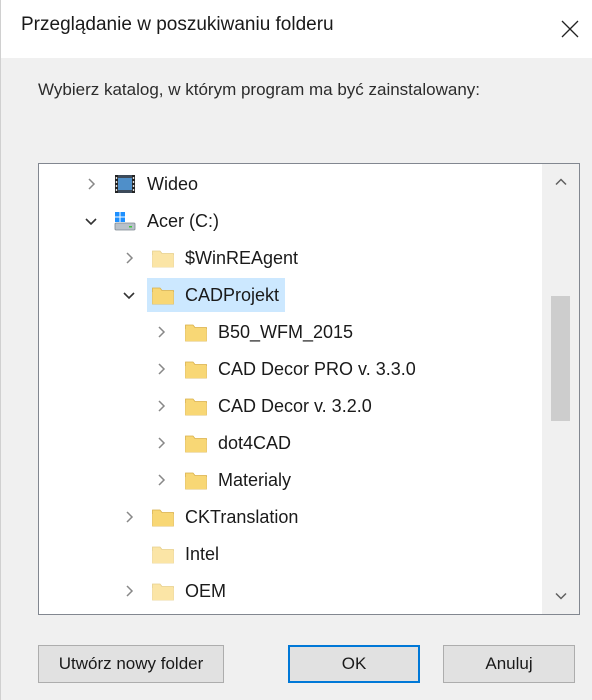  I want to click on scroll-down-button, so click(560, 596).